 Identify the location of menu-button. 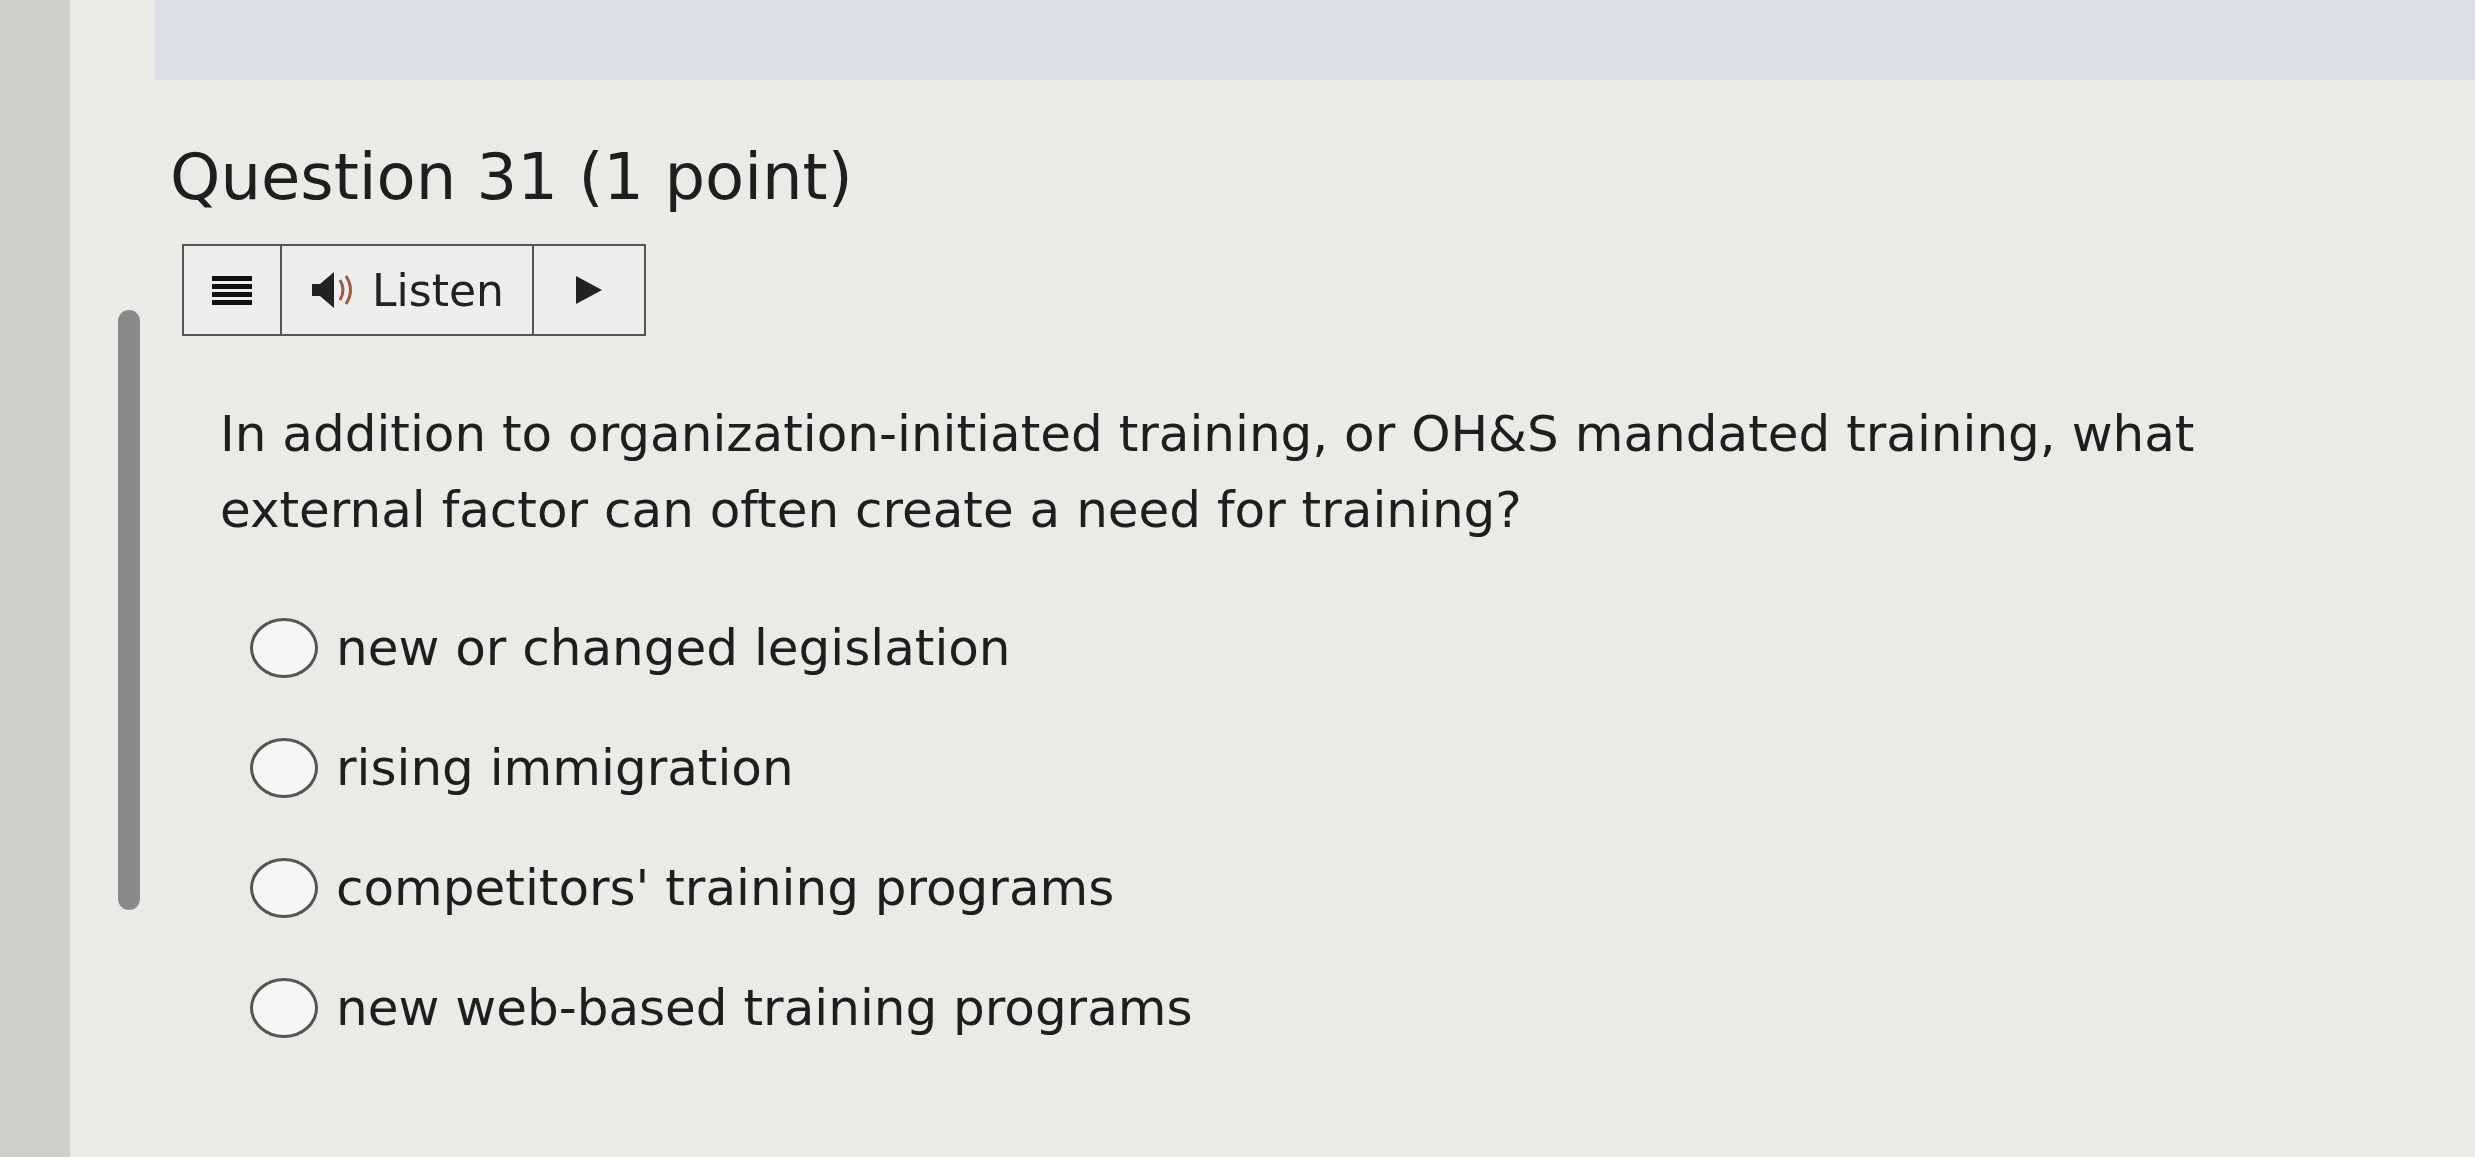
(233, 290).